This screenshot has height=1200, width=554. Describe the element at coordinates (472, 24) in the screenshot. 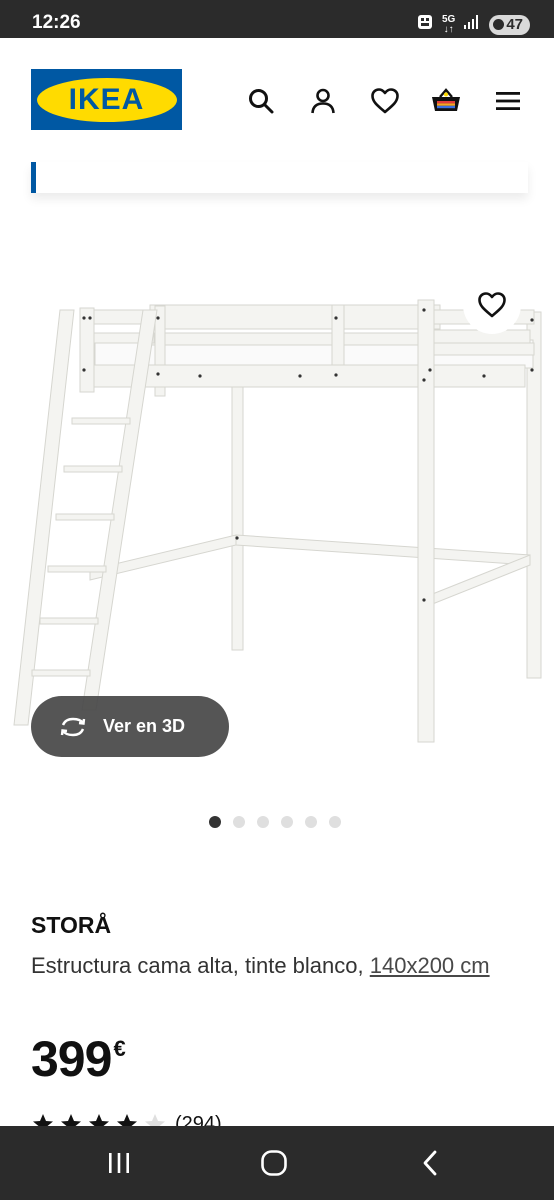

I see `signal-icon` at that location.